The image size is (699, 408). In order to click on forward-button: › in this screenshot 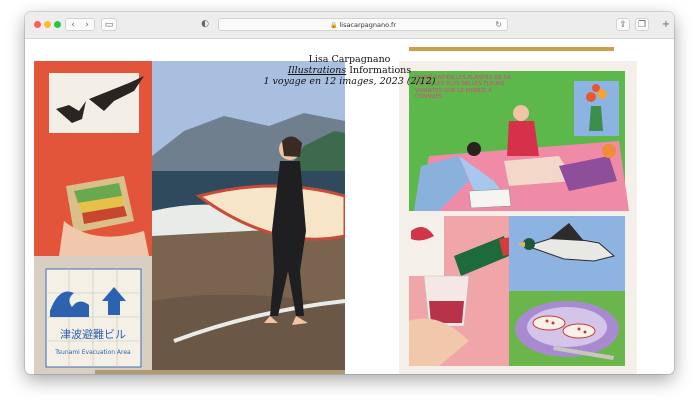, I will do `click(87, 25)`.